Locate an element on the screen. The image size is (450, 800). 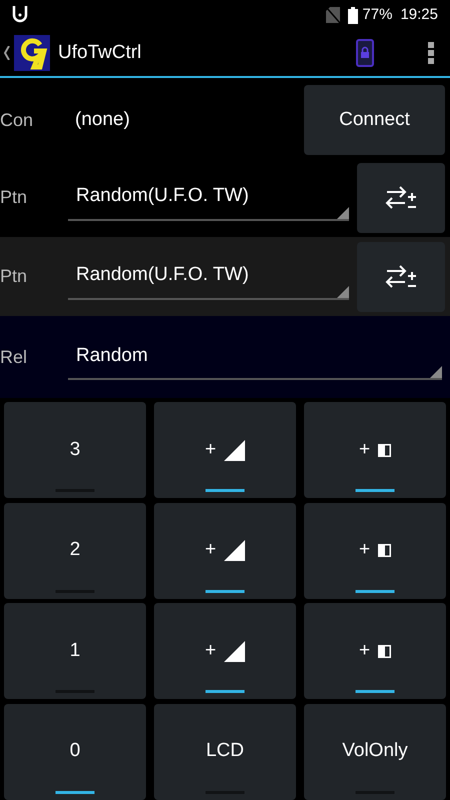
toggle-button: 0 is located at coordinates (75, 752).